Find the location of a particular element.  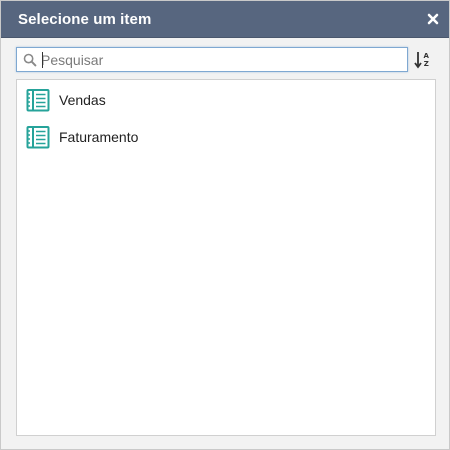

svg-text: Z is located at coordinates (426, 64).